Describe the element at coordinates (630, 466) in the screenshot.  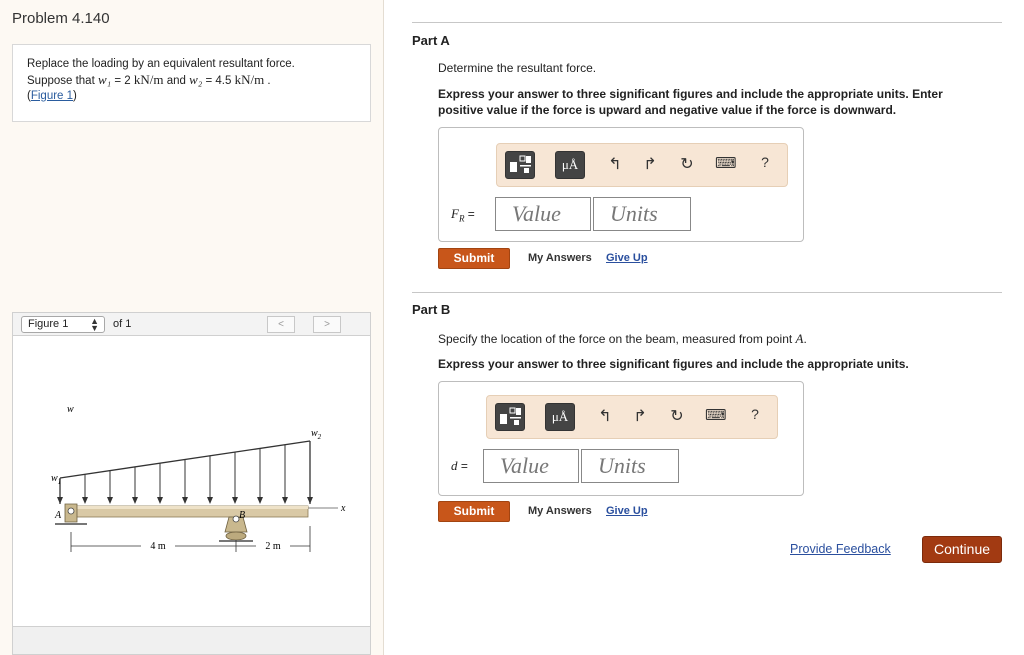
I see `part-b-units-input: Units` at that location.